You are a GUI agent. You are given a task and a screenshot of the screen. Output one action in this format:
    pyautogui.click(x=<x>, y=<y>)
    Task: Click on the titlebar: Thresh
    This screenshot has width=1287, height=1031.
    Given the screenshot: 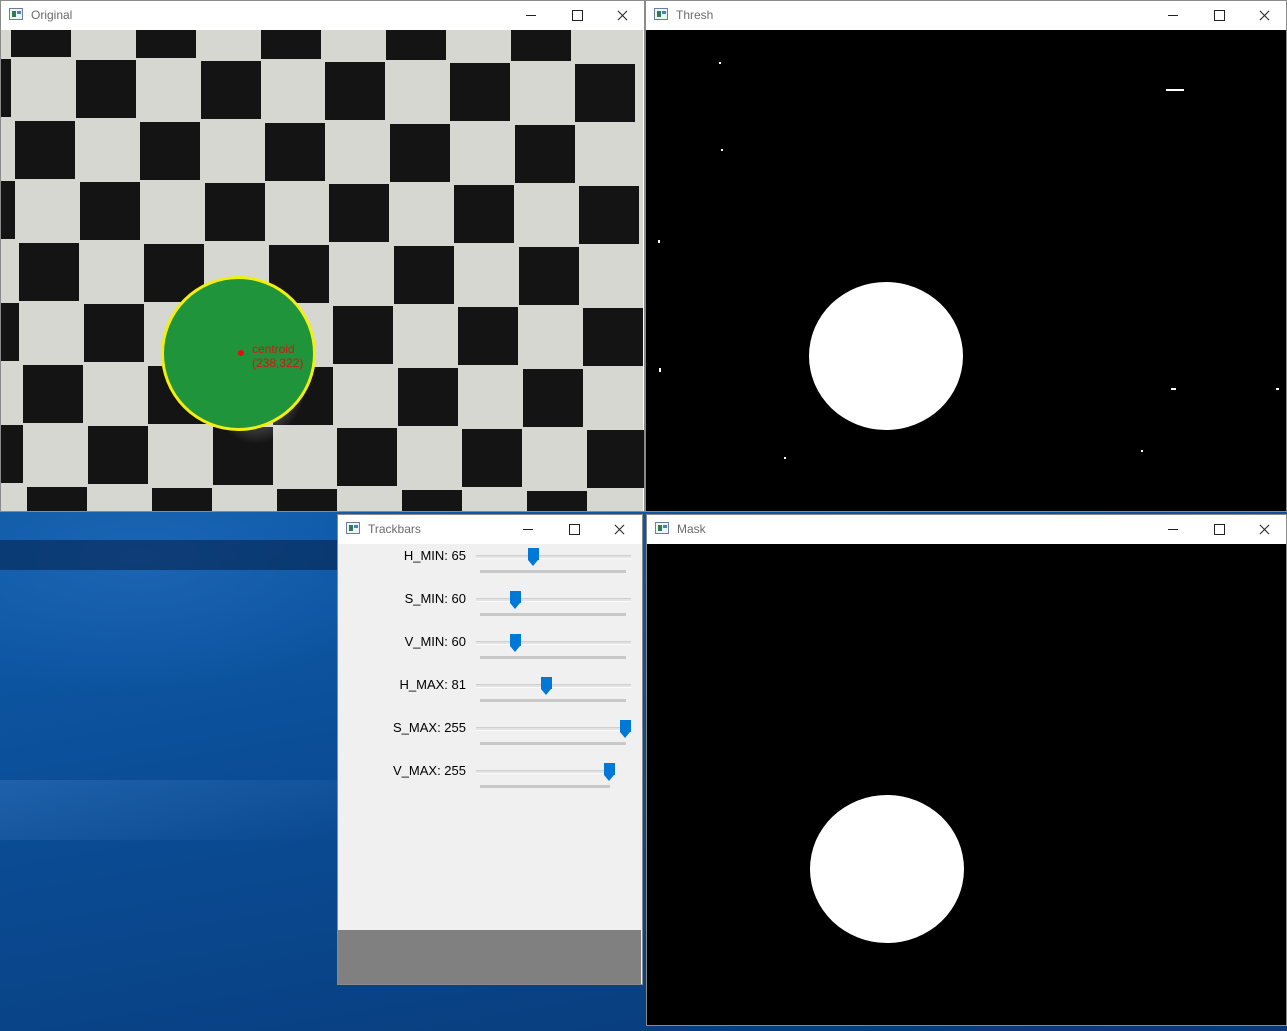 What is the action you would take?
    pyautogui.click(x=966, y=15)
    